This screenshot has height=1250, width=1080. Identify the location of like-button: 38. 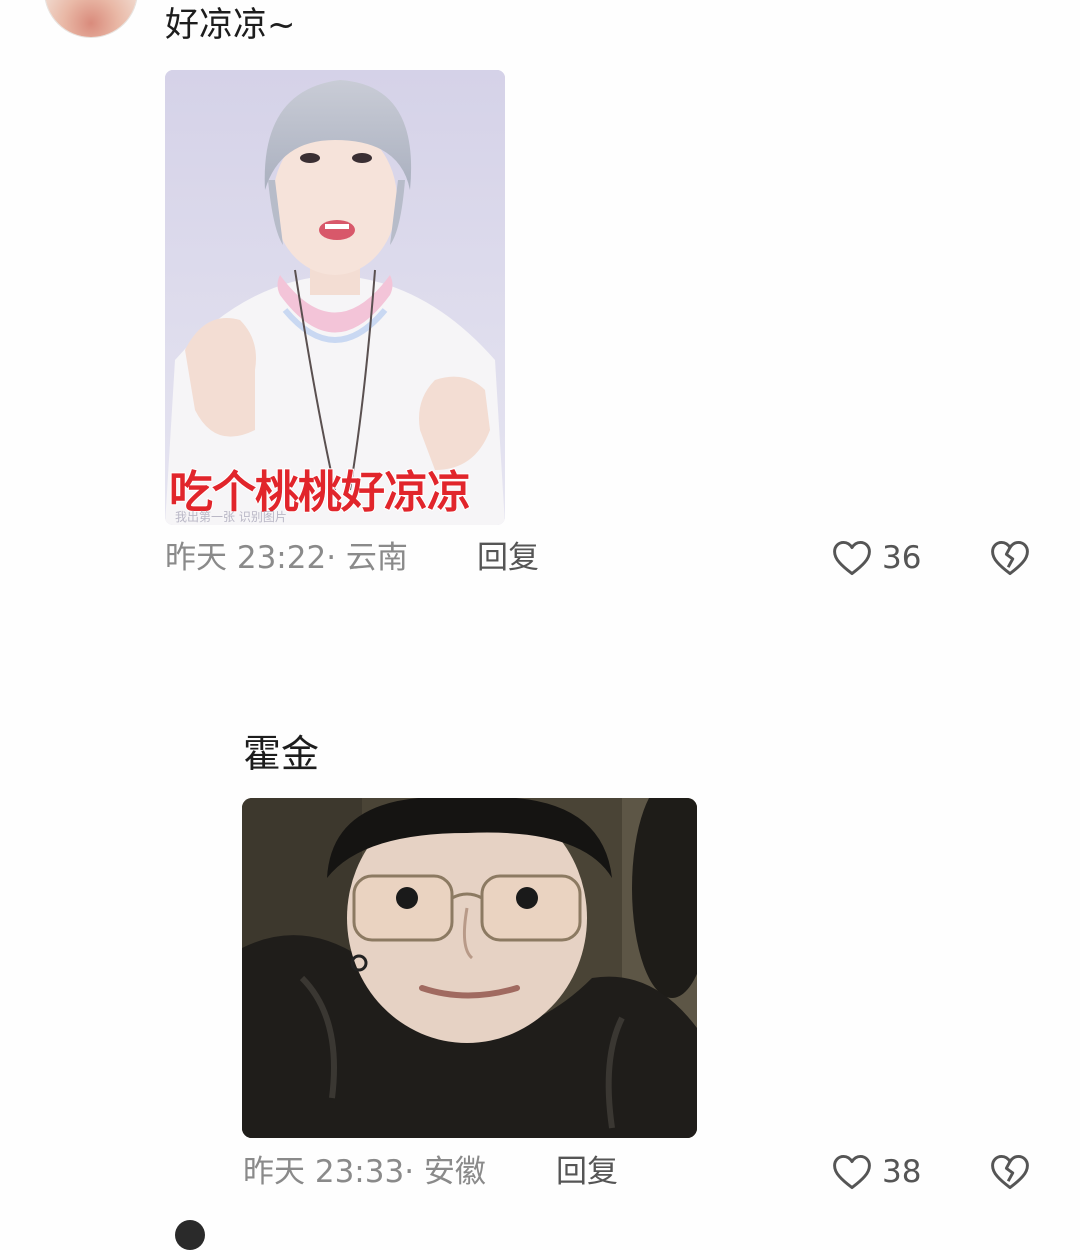
(875, 1172).